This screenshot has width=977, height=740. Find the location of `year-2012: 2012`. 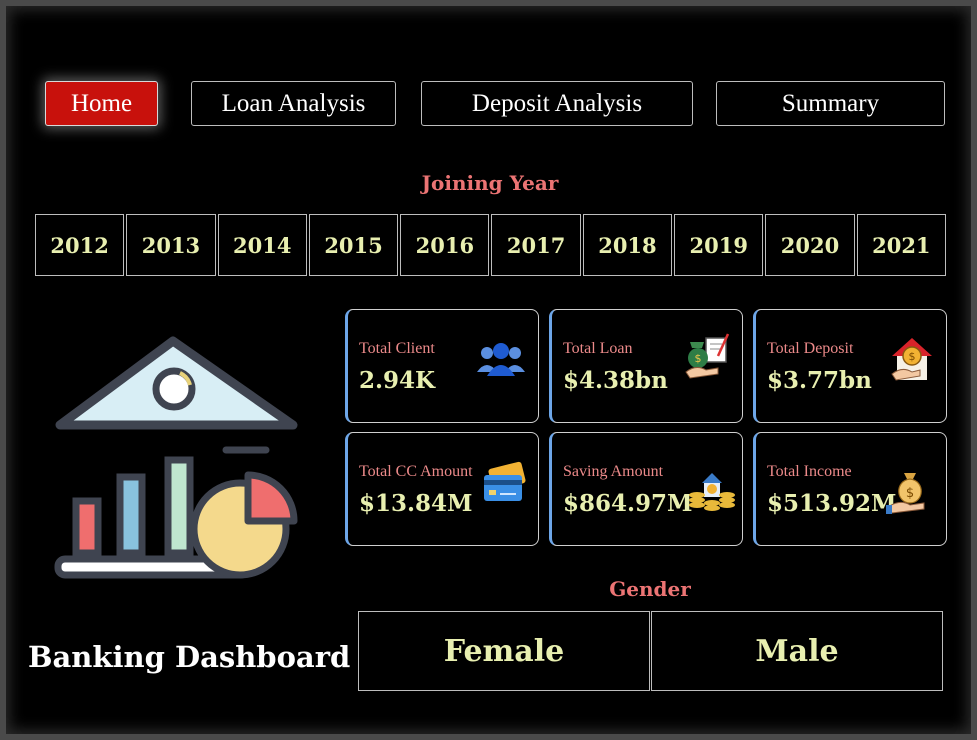

year-2012: 2012 is located at coordinates (80, 245).